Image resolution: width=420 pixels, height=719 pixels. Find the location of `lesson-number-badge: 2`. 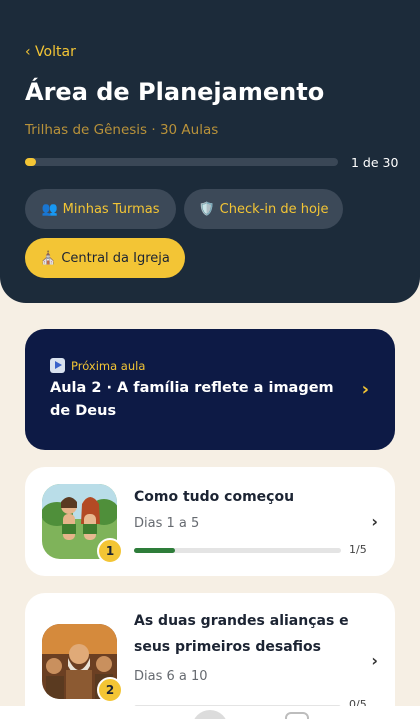

lesson-number-badge: 2 is located at coordinates (110, 690).